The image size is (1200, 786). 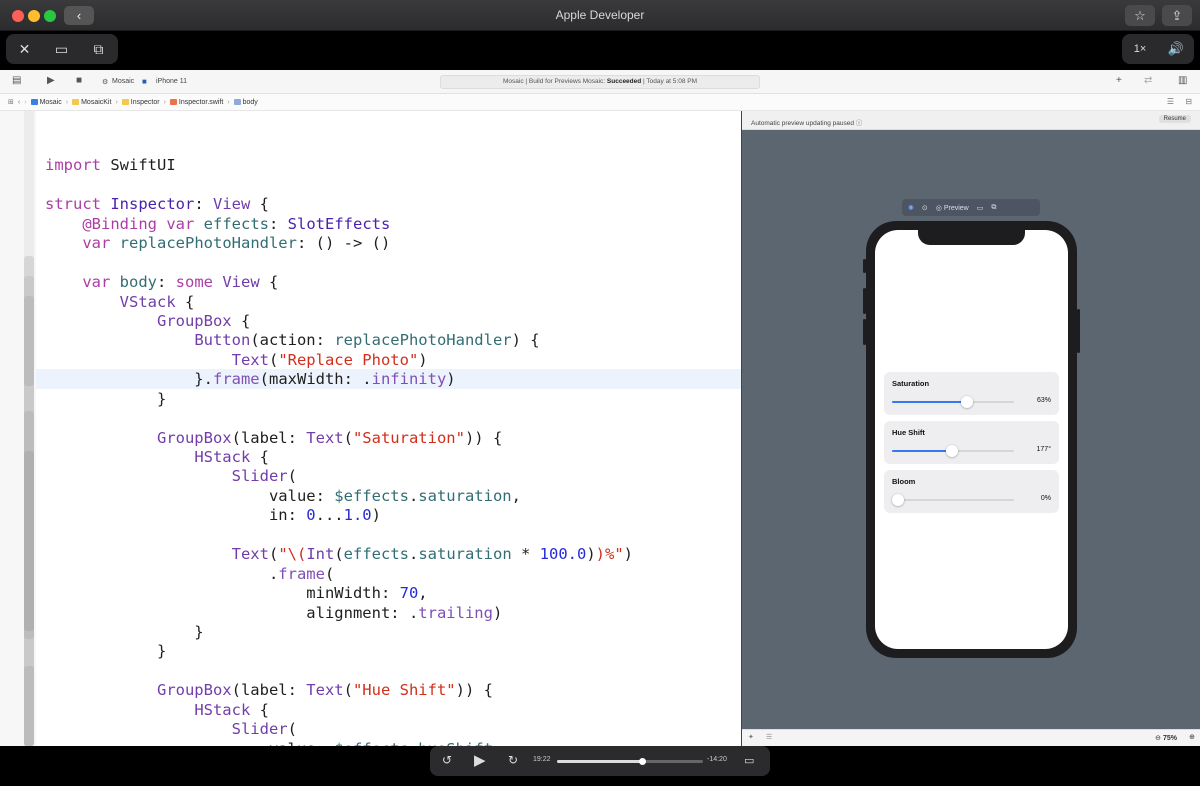 What do you see at coordinates (98, 49) in the screenshot?
I see `picture-in-picture-icon: ⧉` at bounding box center [98, 49].